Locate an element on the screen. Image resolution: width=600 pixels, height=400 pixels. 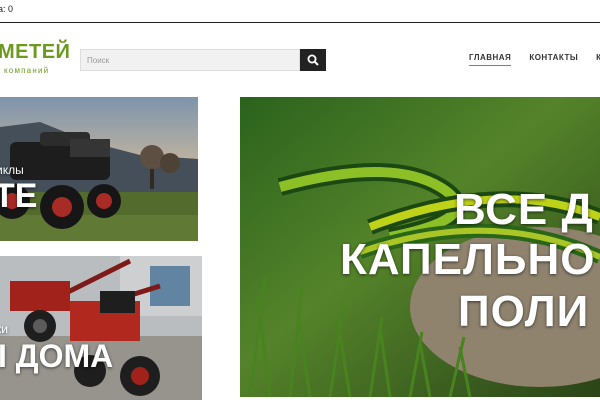
nav-item-home: ГЛАВНАЯ is located at coordinates (490, 59).